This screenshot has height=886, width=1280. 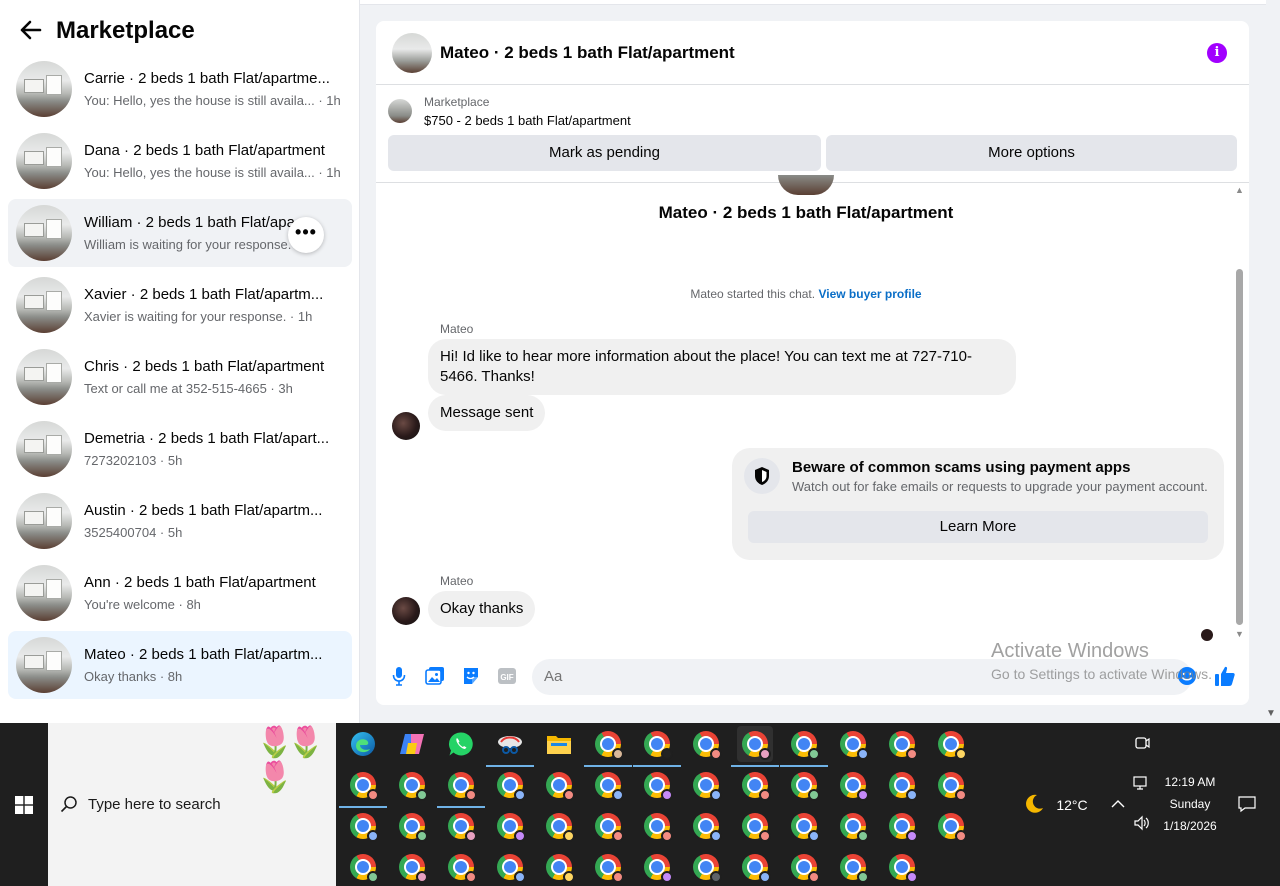 What do you see at coordinates (862, 677) in the screenshot?
I see `message-input` at bounding box center [862, 677].